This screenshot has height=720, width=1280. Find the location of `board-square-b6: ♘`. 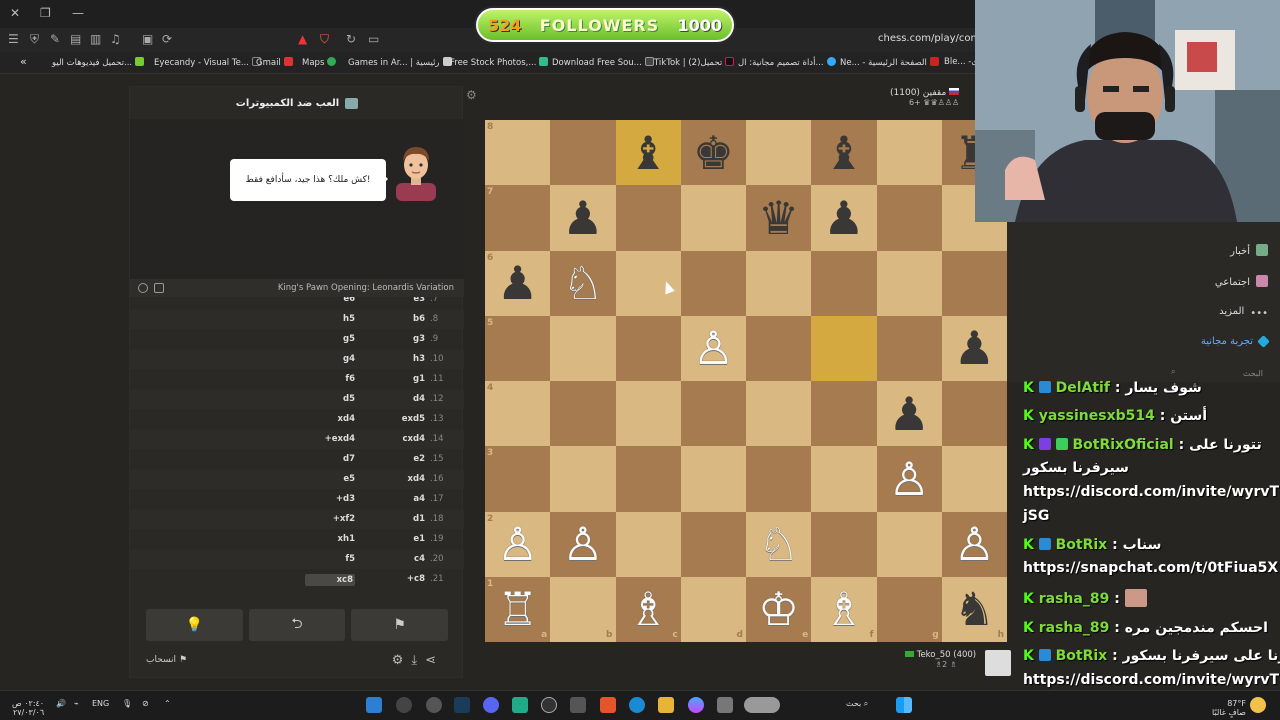

board-square-b6: ♘ is located at coordinates (583, 283).